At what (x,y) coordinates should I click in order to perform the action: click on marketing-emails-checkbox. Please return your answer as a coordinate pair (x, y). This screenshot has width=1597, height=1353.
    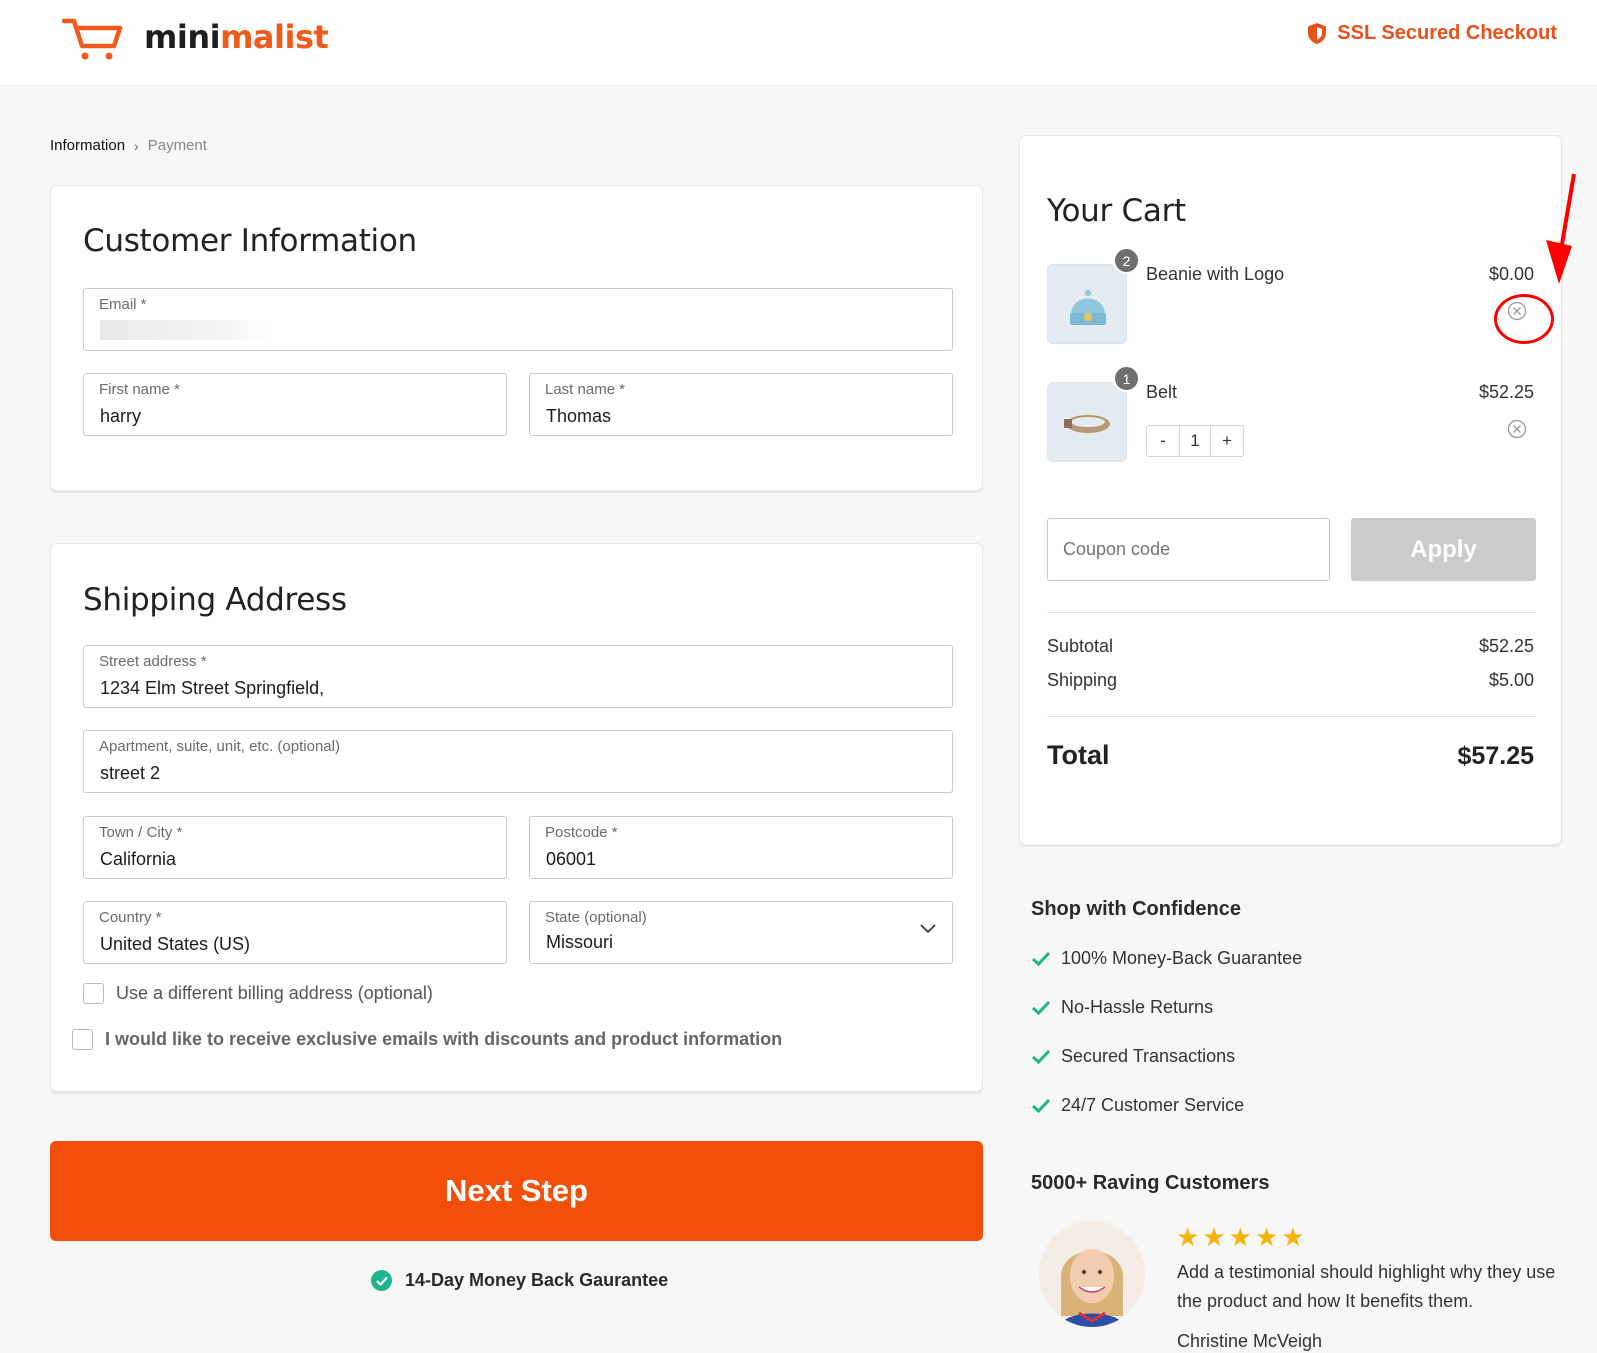
    Looking at the image, I should click on (82, 1039).